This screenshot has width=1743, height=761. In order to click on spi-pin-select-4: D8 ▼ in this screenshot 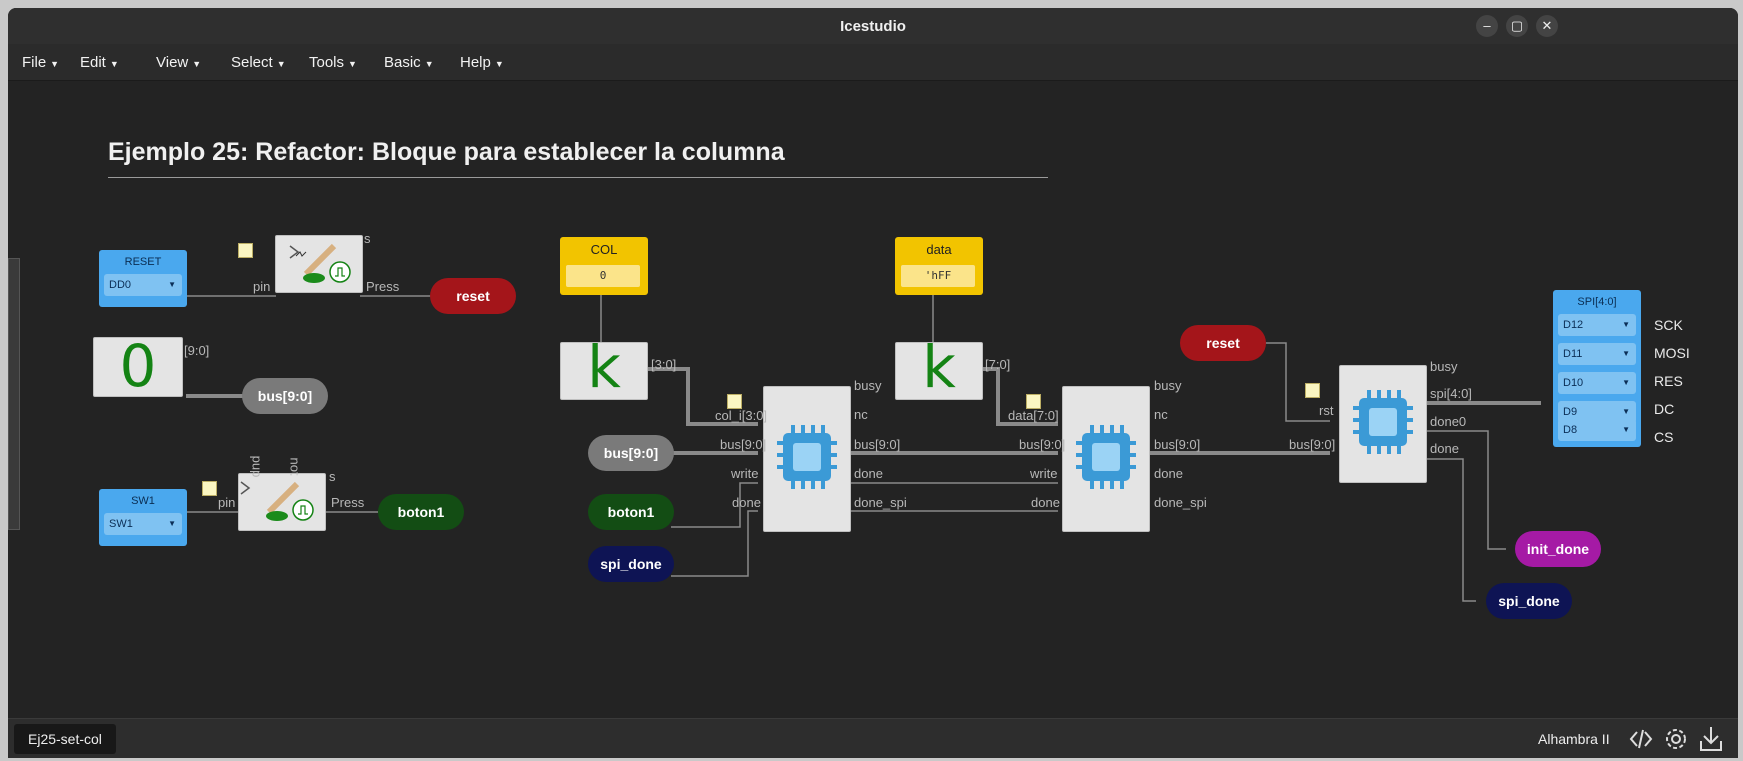, I will do `click(1597, 430)`.